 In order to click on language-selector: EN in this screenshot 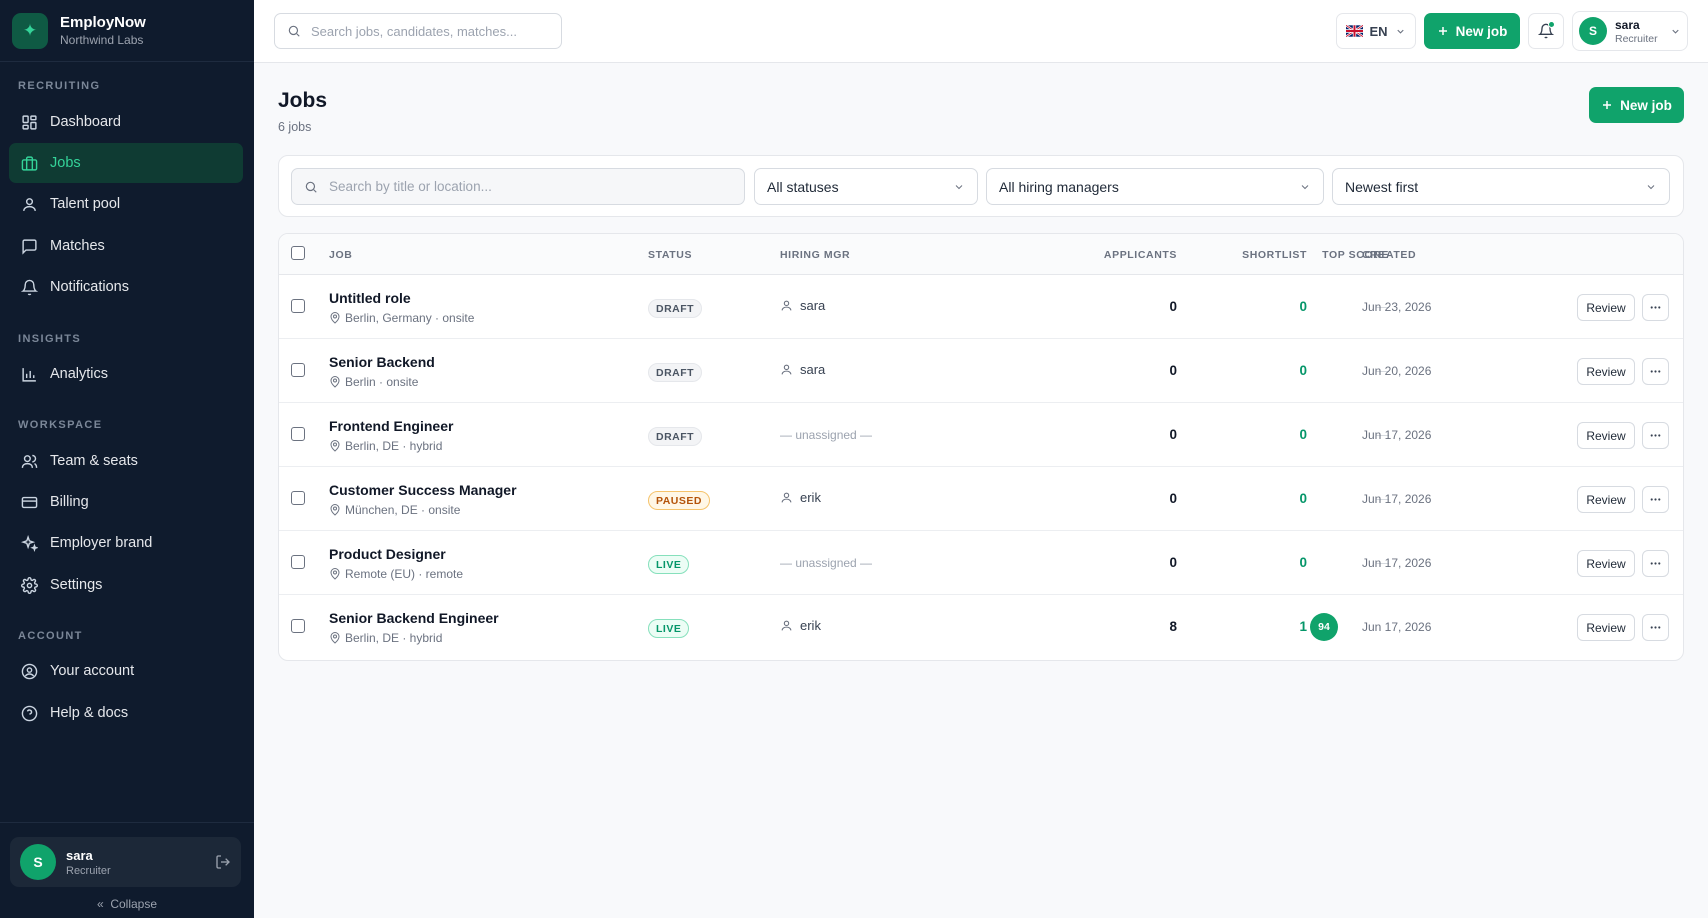, I will do `click(1376, 31)`.